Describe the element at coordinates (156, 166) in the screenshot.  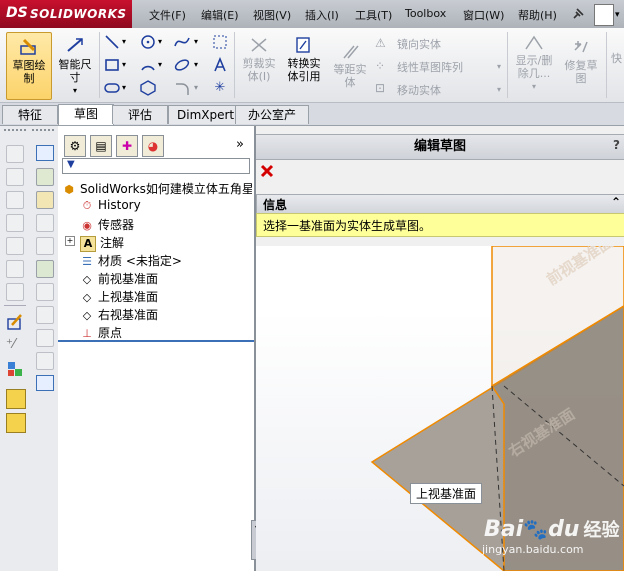
I see `tree-filter: ▼` at that location.